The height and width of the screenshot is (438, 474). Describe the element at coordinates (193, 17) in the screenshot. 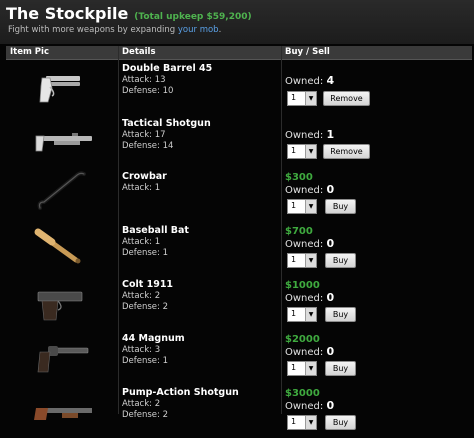

I see `upkeep-total: (Total upkeep $59,200)` at that location.